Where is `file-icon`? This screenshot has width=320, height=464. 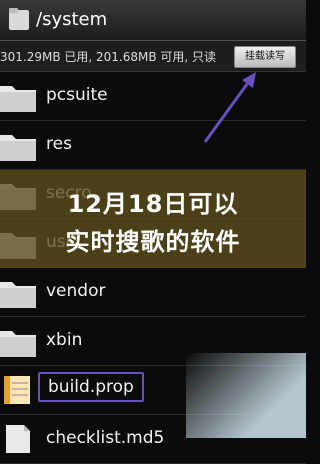
file-icon is located at coordinates (18, 439).